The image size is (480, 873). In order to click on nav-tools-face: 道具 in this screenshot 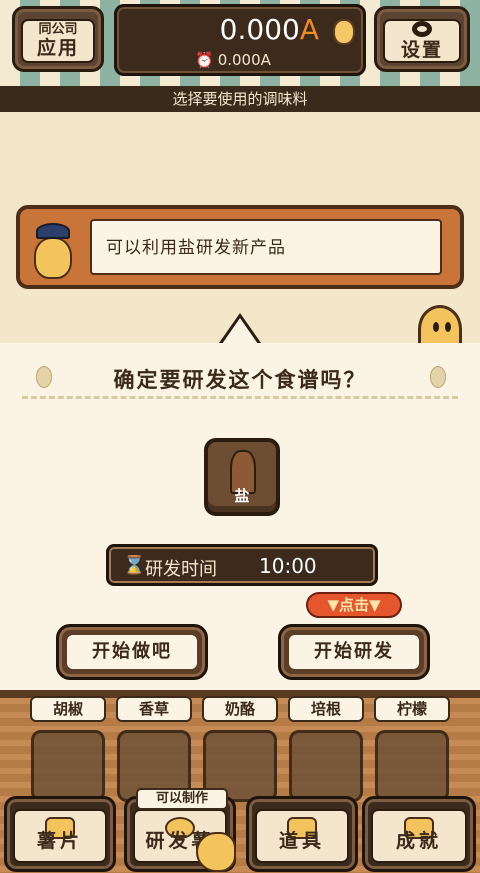, I will do `click(302, 836)`.